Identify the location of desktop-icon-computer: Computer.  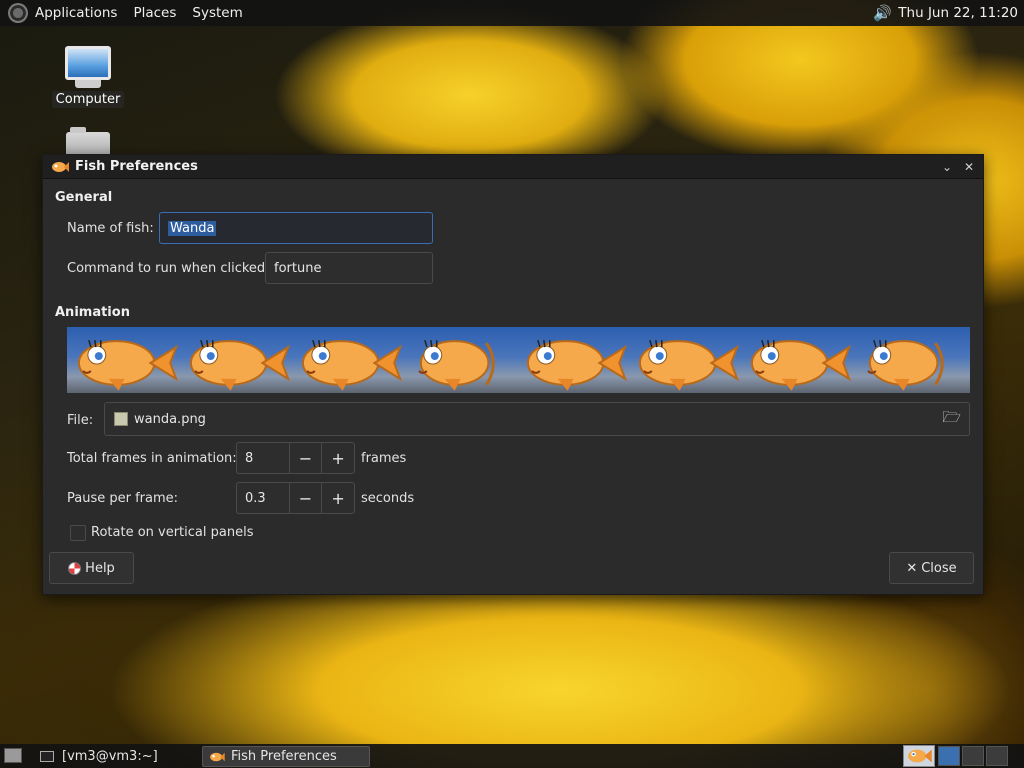
(88, 77).